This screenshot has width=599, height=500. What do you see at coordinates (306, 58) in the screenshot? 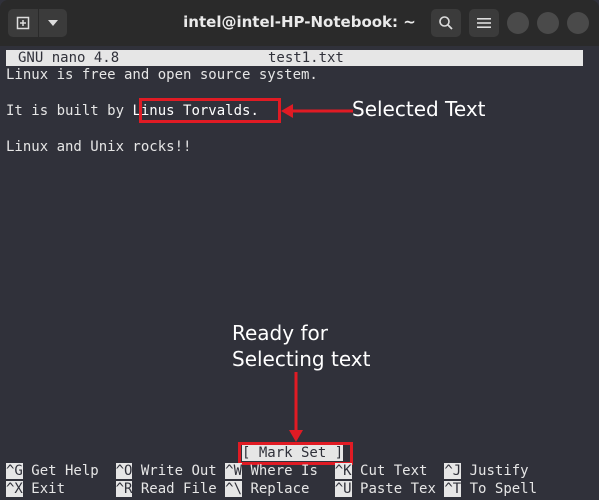
I see `nano-filename: test1.txt` at bounding box center [306, 58].